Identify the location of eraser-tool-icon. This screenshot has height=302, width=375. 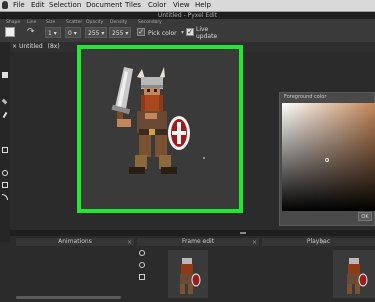
(4, 101).